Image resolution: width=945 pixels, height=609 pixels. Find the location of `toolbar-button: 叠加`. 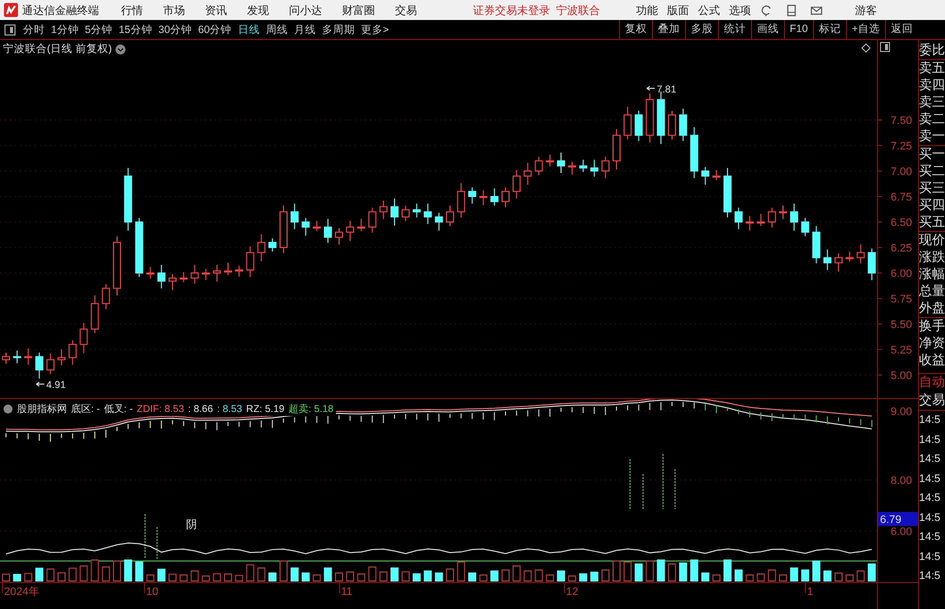

toolbar-button: 叠加 is located at coordinates (668, 29).